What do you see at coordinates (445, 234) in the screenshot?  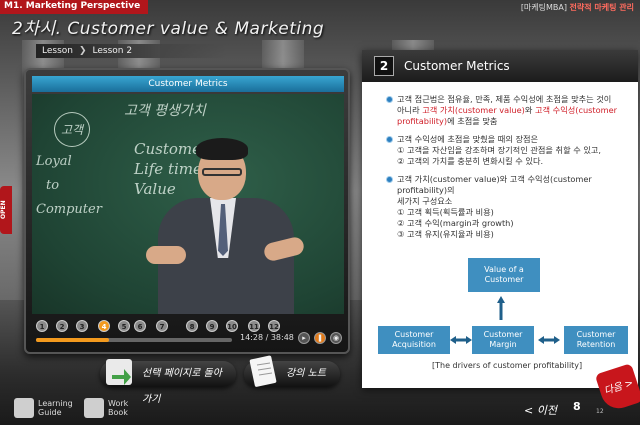 I see `bullet-text: ③ 고객 유지(유지율과 비용)` at bounding box center [445, 234].